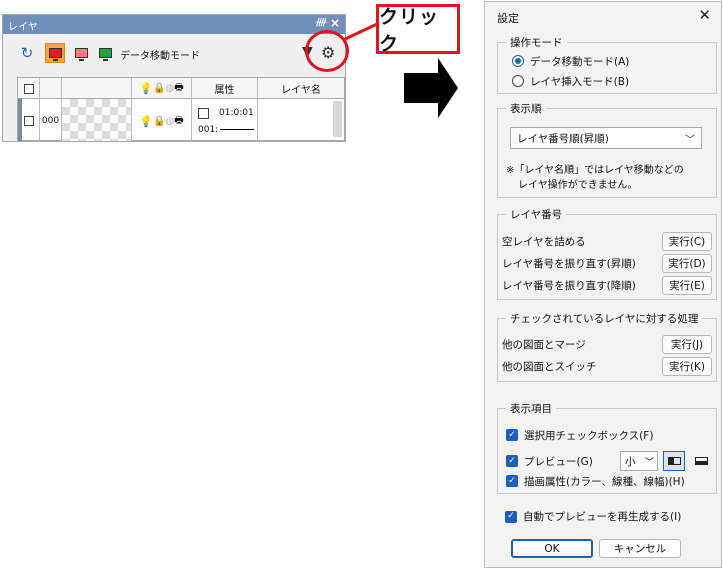 Image resolution: width=723 pixels, height=570 pixels. Describe the element at coordinates (105, 53) in the screenshot. I see `display-mode-icon` at that location.